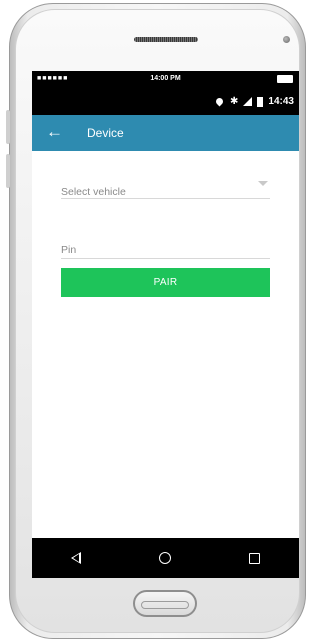  Describe the element at coordinates (286, 39) in the screenshot. I see `front-camera` at that location.